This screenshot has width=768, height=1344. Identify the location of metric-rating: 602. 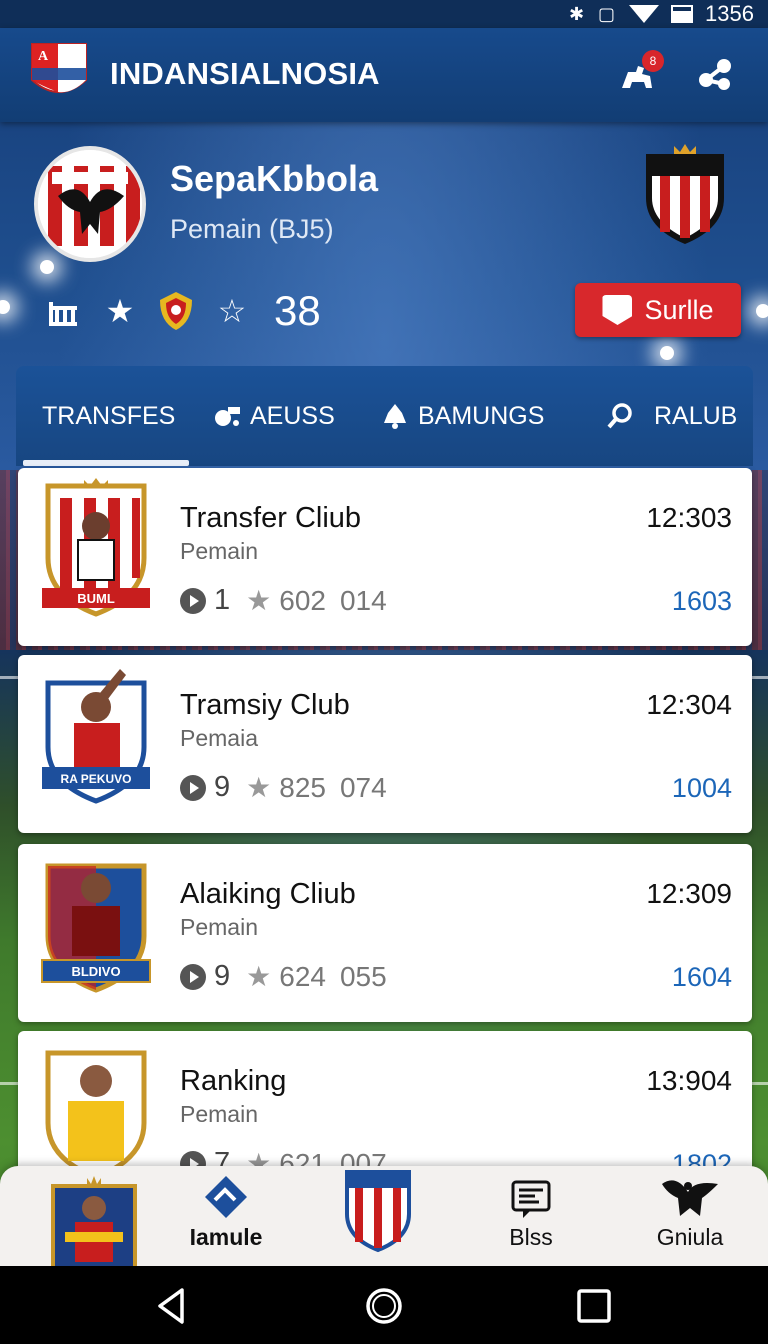
(302, 600).